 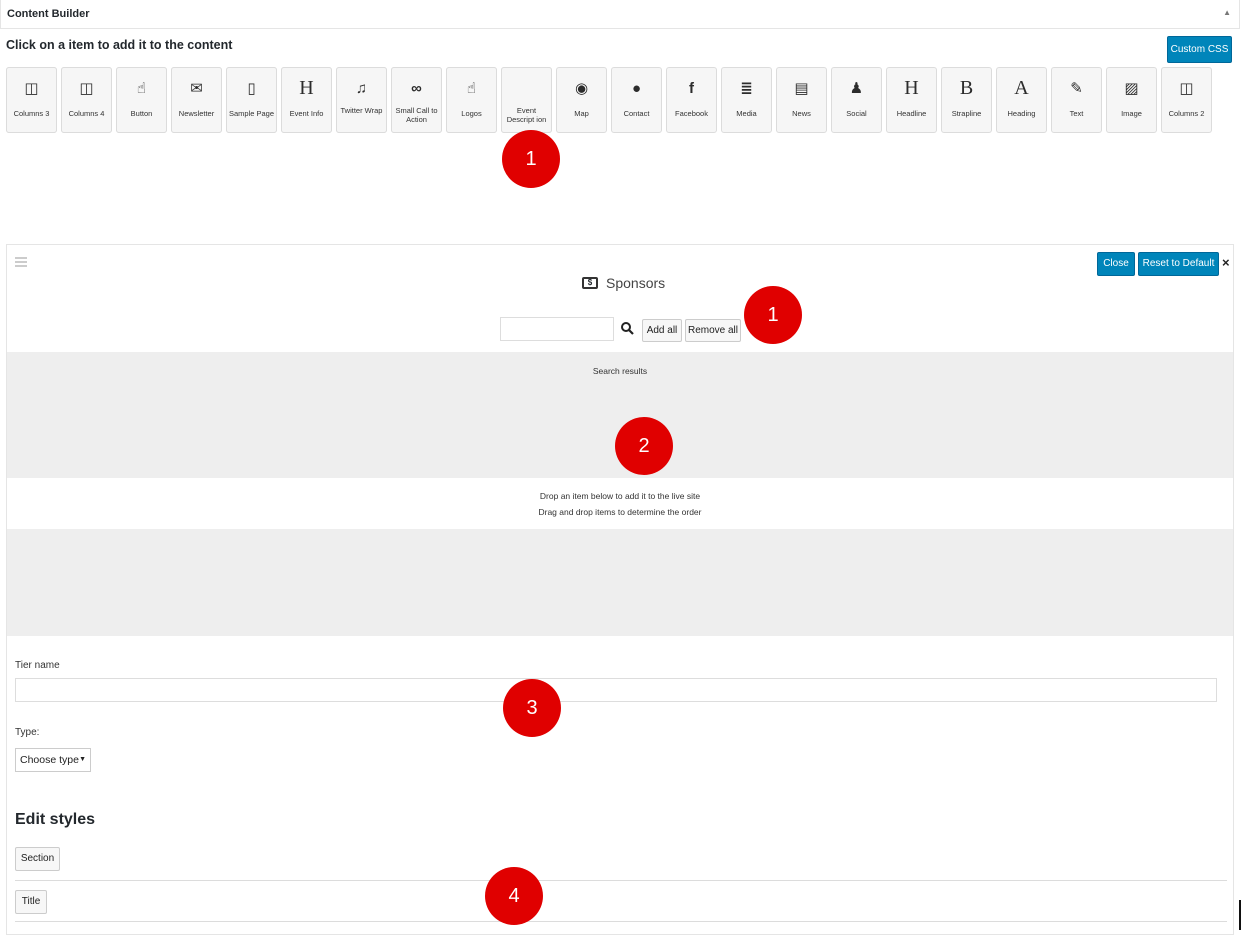 I want to click on palette-tile-sample-page: ▯ Sample Page, so click(x=251, y=100).